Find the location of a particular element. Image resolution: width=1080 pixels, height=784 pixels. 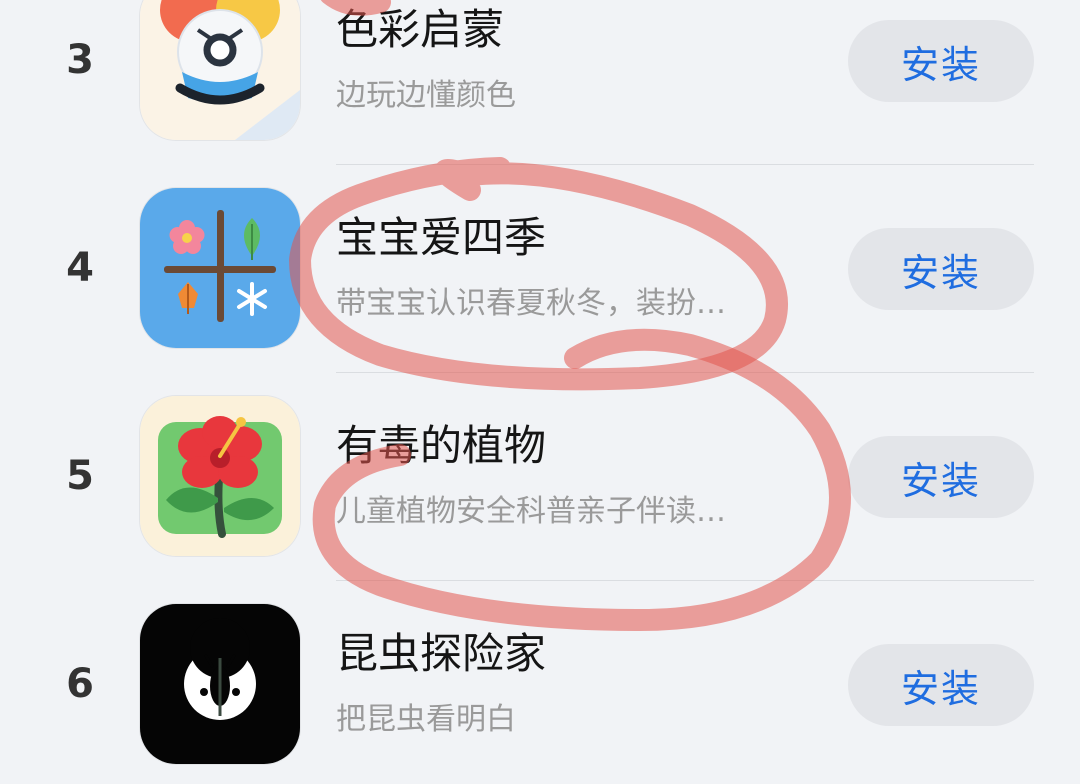

app-description: 边玩边懂颜色 is located at coordinates (426, 95).